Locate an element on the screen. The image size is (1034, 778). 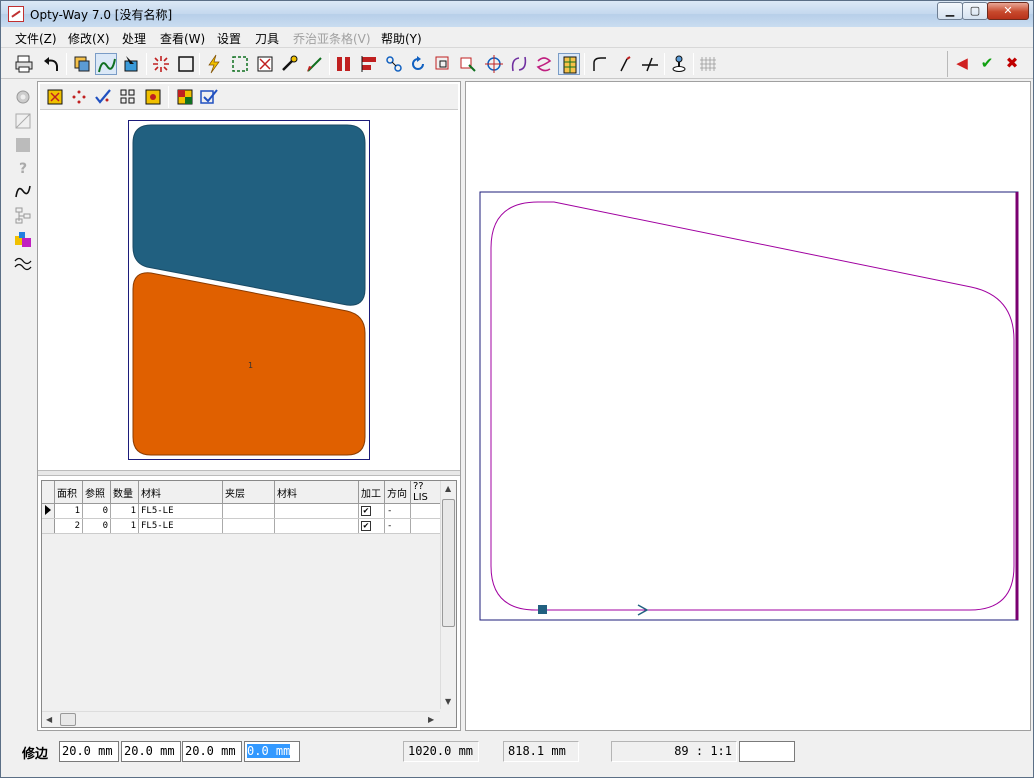
trim-input-3: 20.0 mm is located at coordinates (212, 751).